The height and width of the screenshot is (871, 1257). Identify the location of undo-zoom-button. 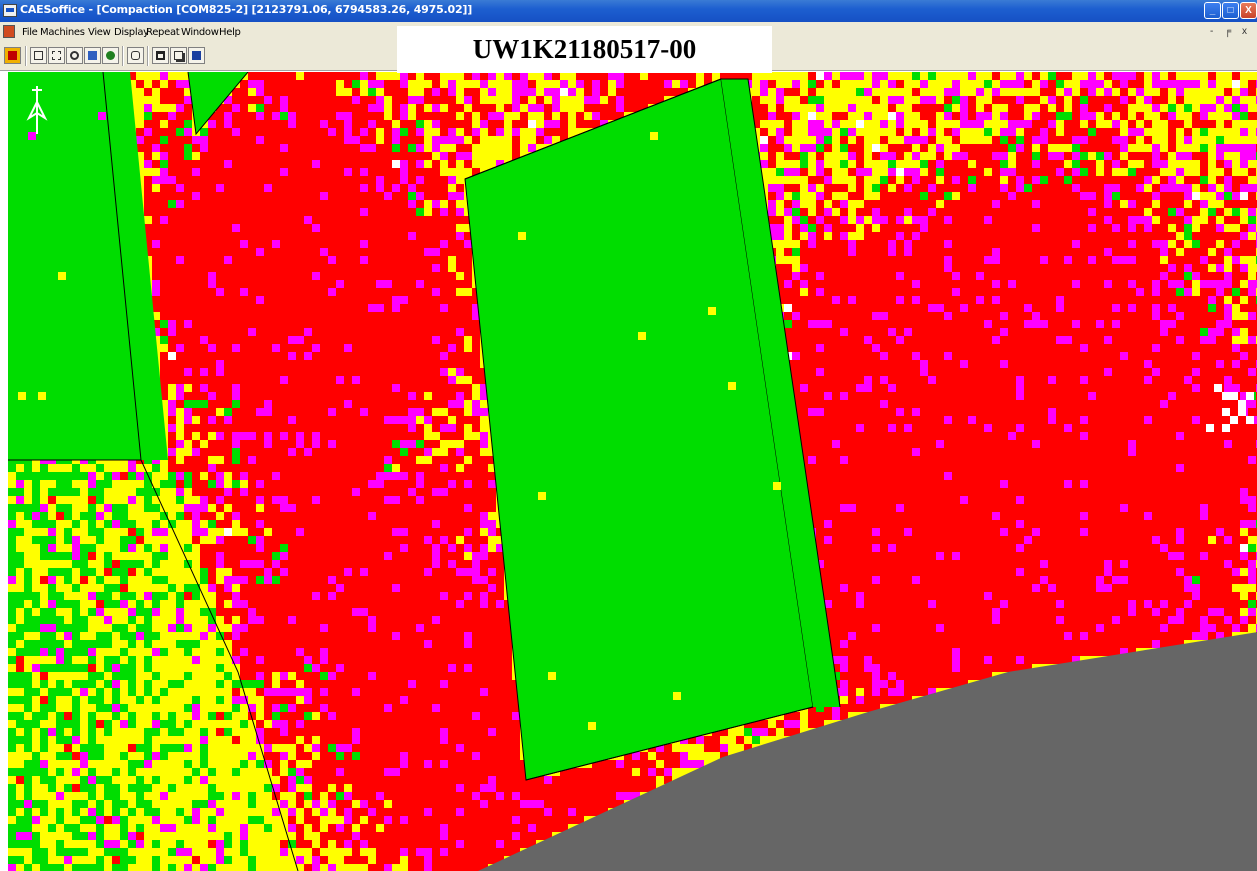
(110, 55).